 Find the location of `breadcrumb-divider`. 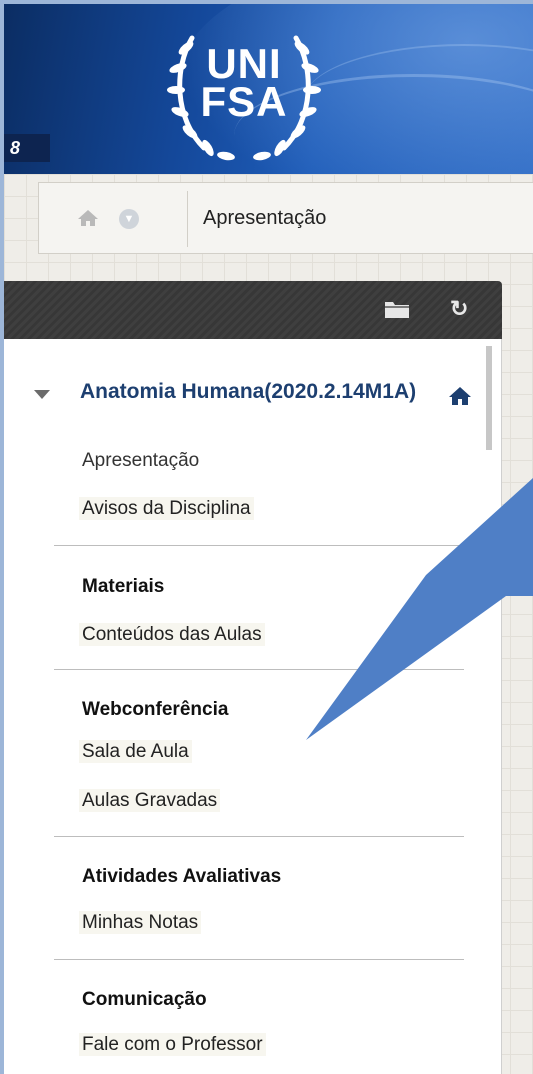

breadcrumb-divider is located at coordinates (187, 219).